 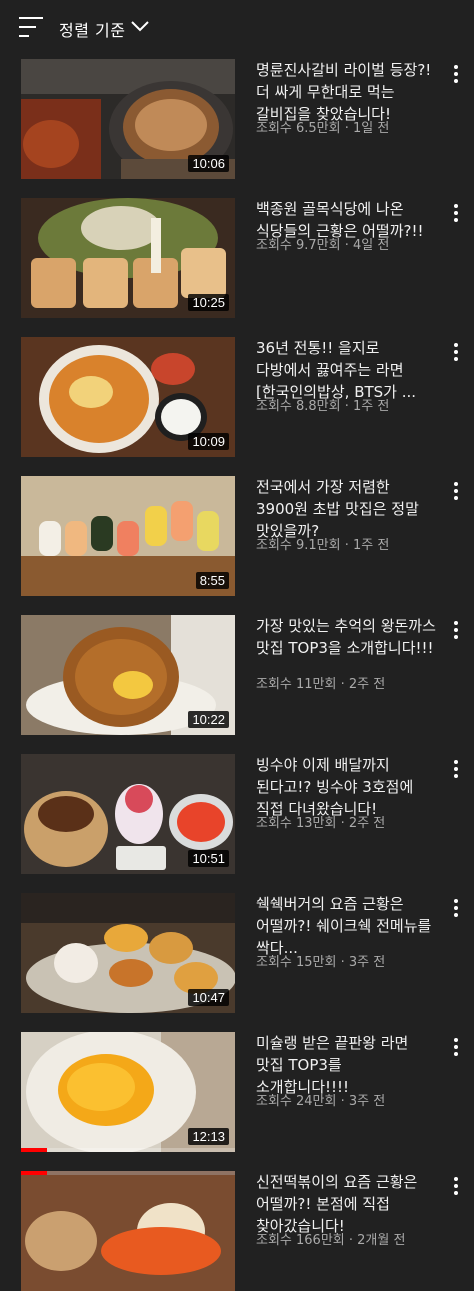 What do you see at coordinates (298, 545) in the screenshot?
I see `view-count: 조회수 9.1만회` at bounding box center [298, 545].